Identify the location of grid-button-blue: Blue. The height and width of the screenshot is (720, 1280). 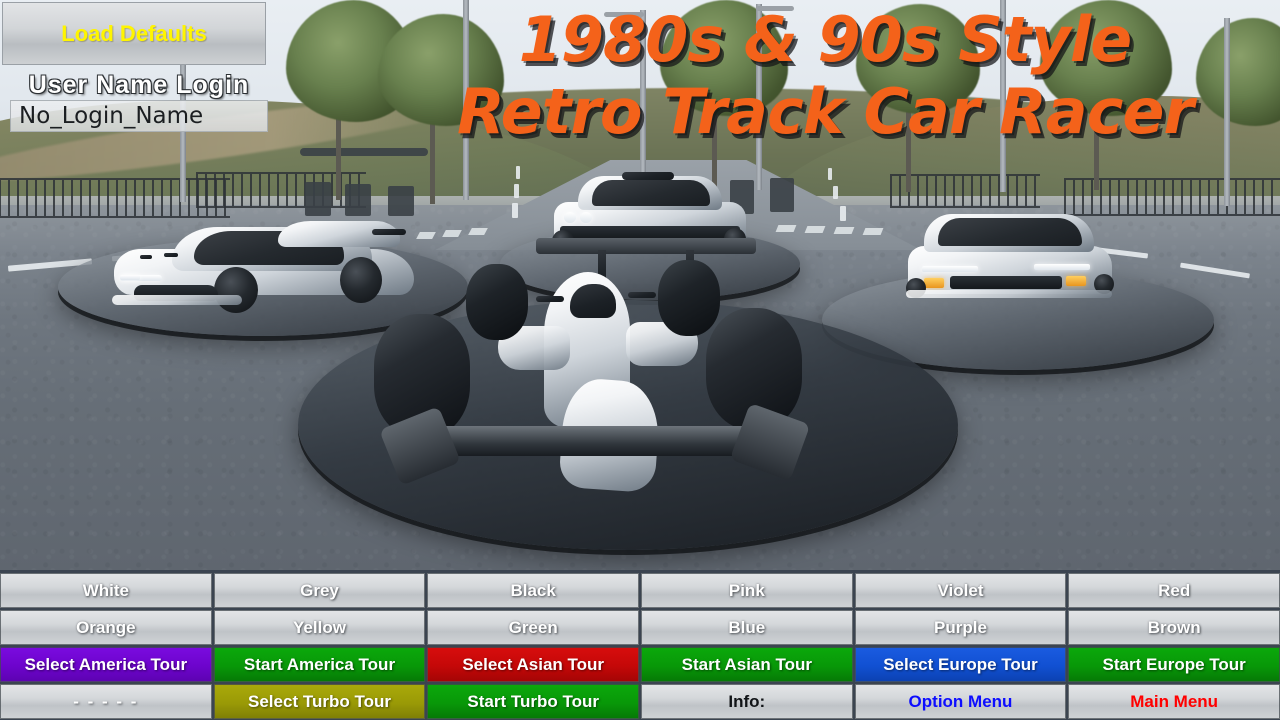
(747, 627).